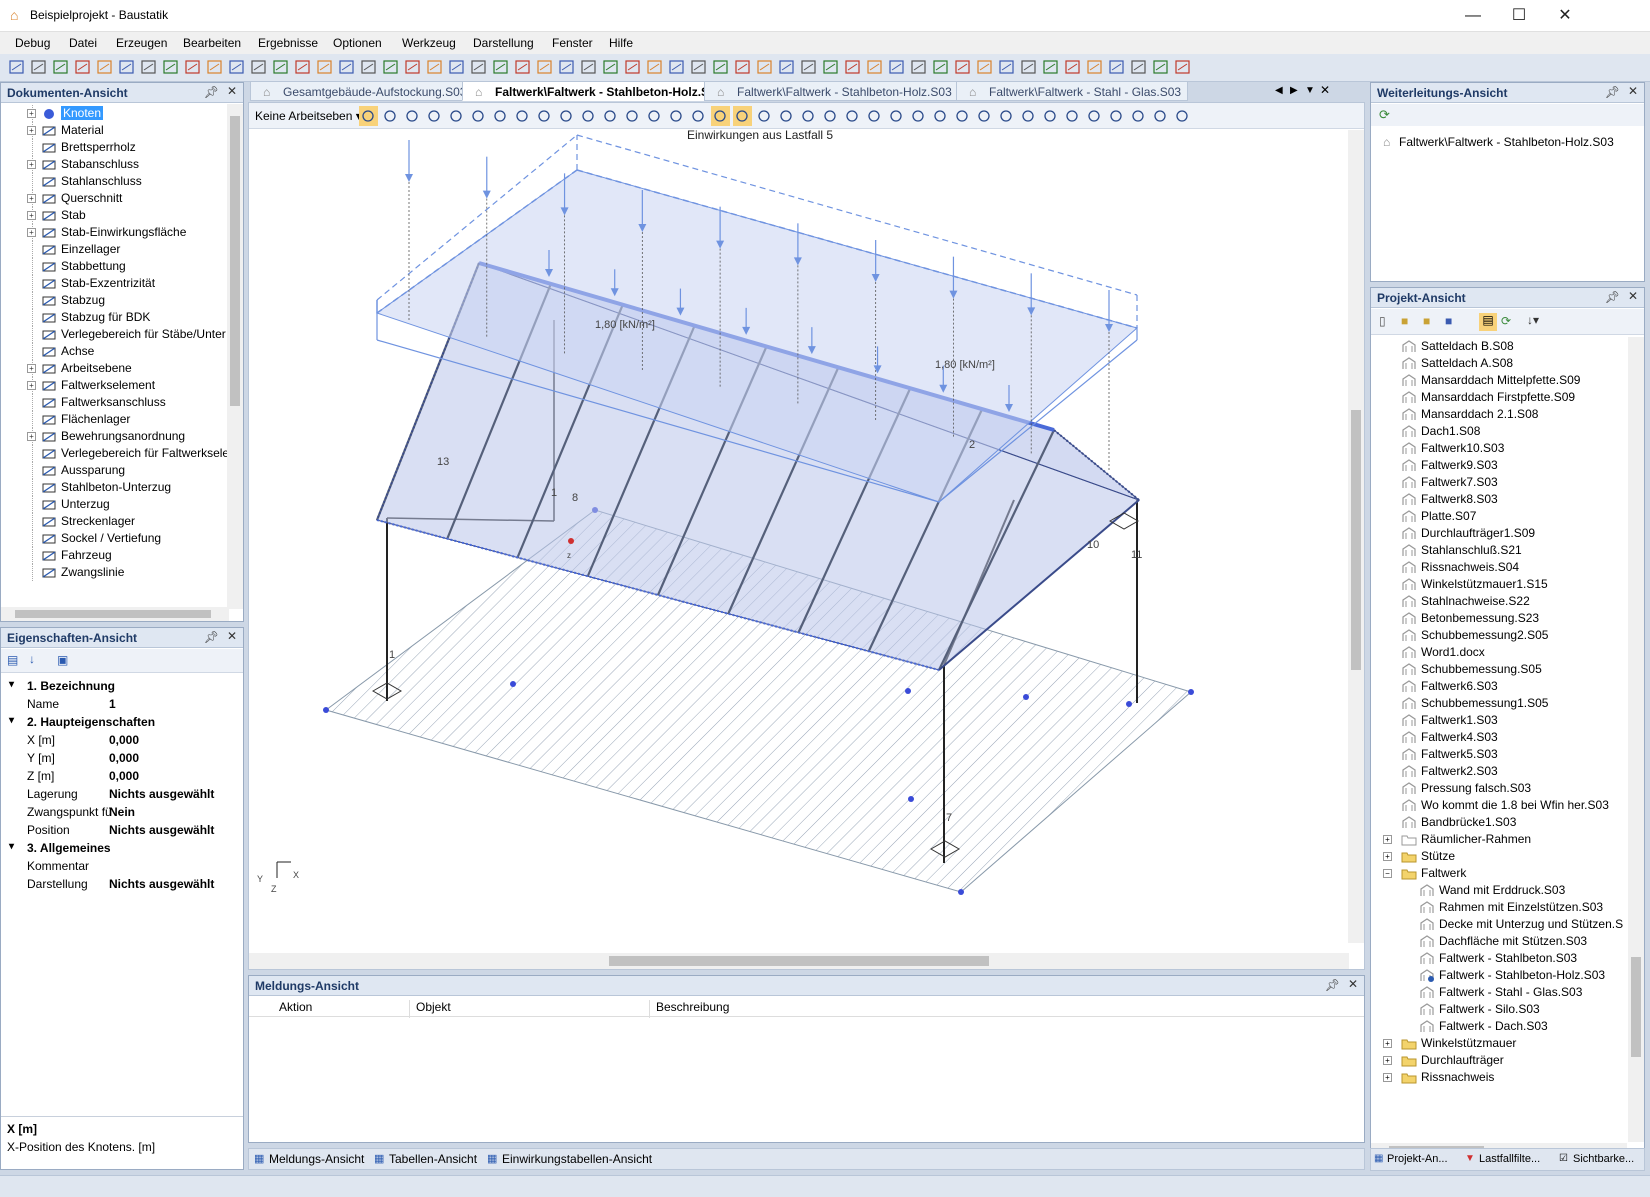 Image resolution: width=1650 pixels, height=1197 pixels. I want to click on menu-hilfe: Hilfe, so click(621, 43).